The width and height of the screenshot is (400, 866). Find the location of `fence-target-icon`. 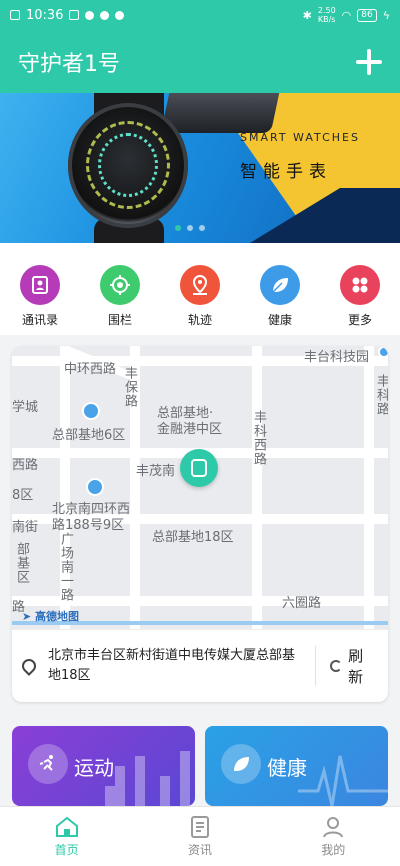

fence-target-icon is located at coordinates (120, 285).